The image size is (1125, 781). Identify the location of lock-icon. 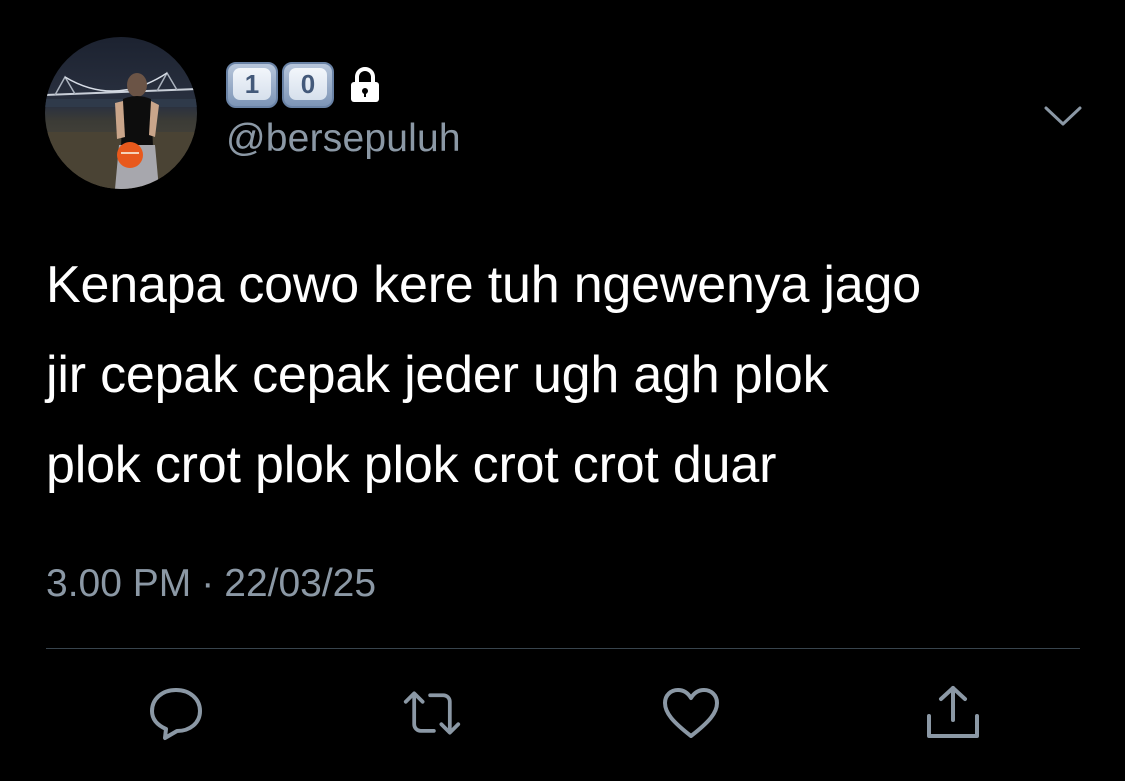
(365, 84).